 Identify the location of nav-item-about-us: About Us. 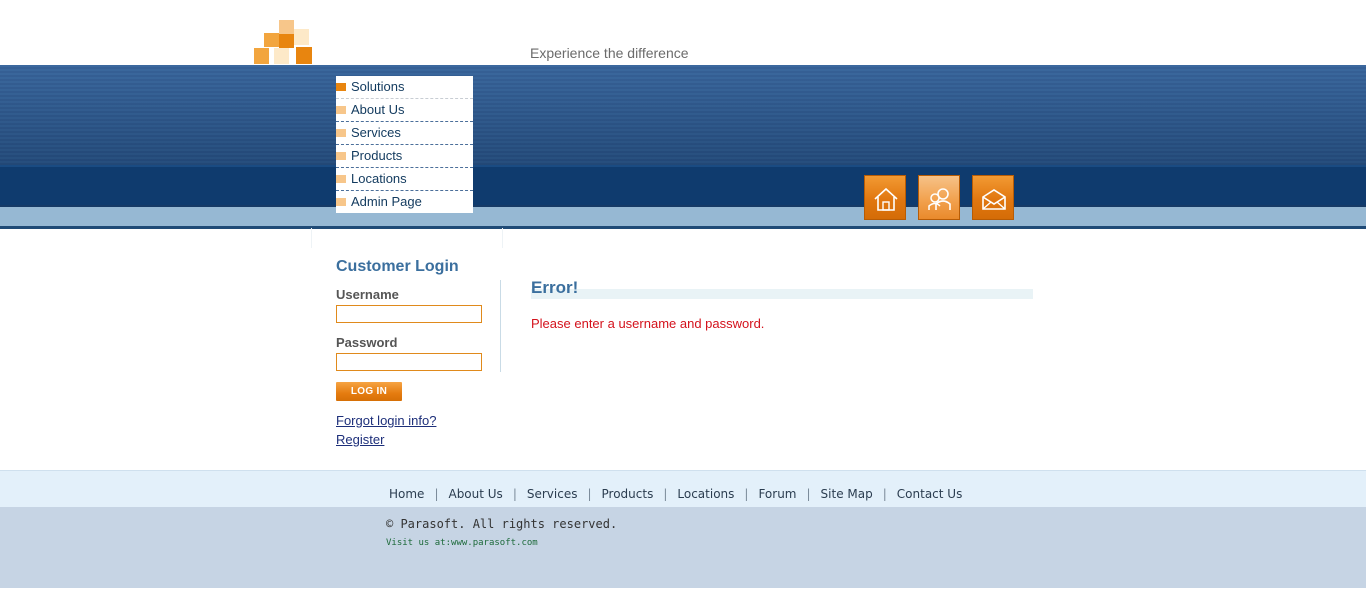
(404, 110).